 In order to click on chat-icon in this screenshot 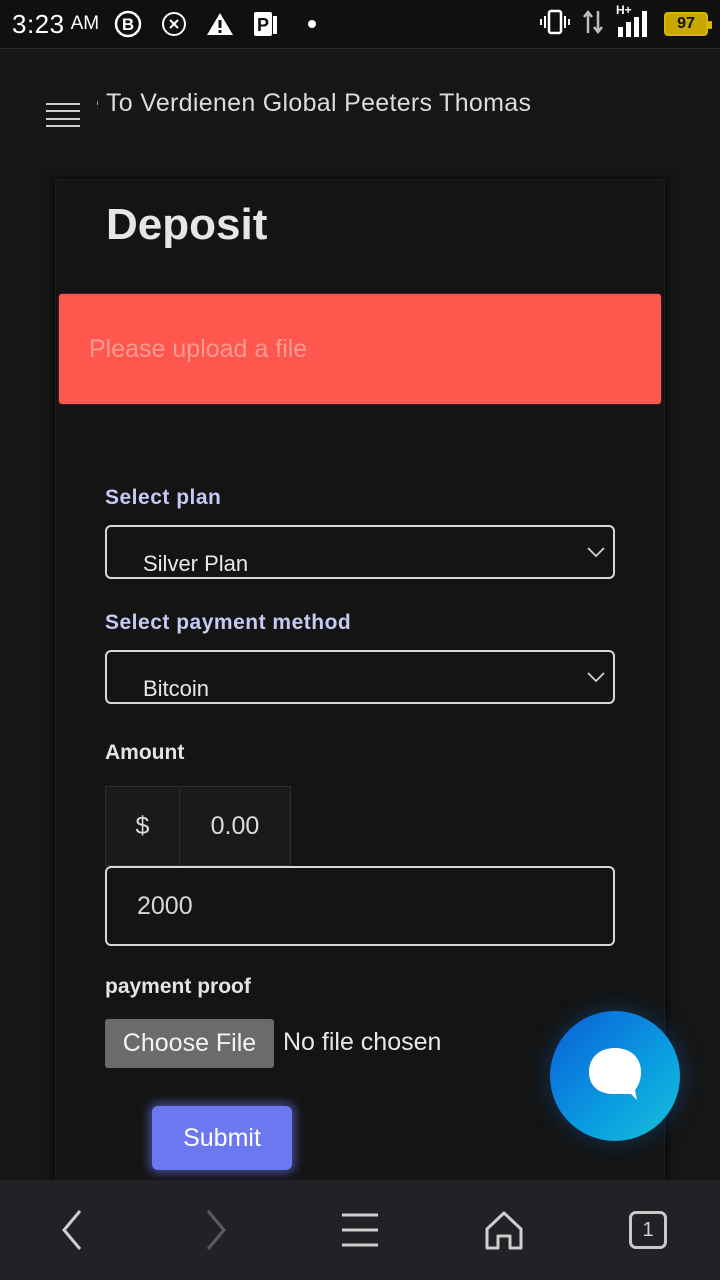, I will do `click(615, 1076)`.